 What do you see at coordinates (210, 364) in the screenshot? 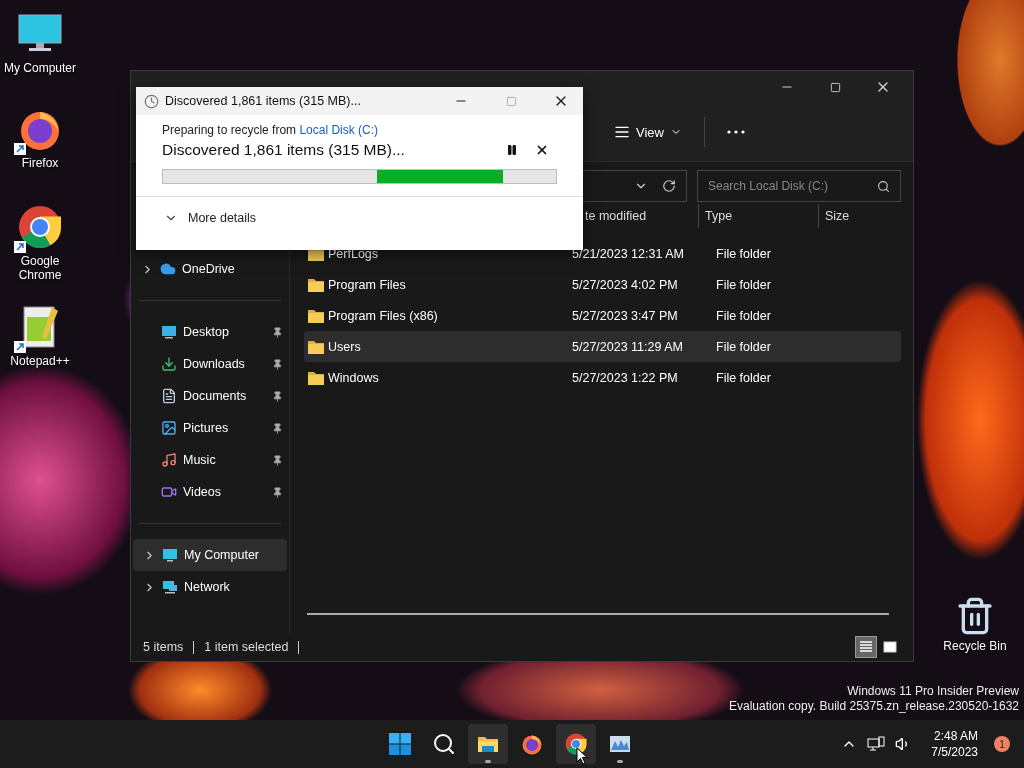
I see `sidebar-item: Downloads` at bounding box center [210, 364].